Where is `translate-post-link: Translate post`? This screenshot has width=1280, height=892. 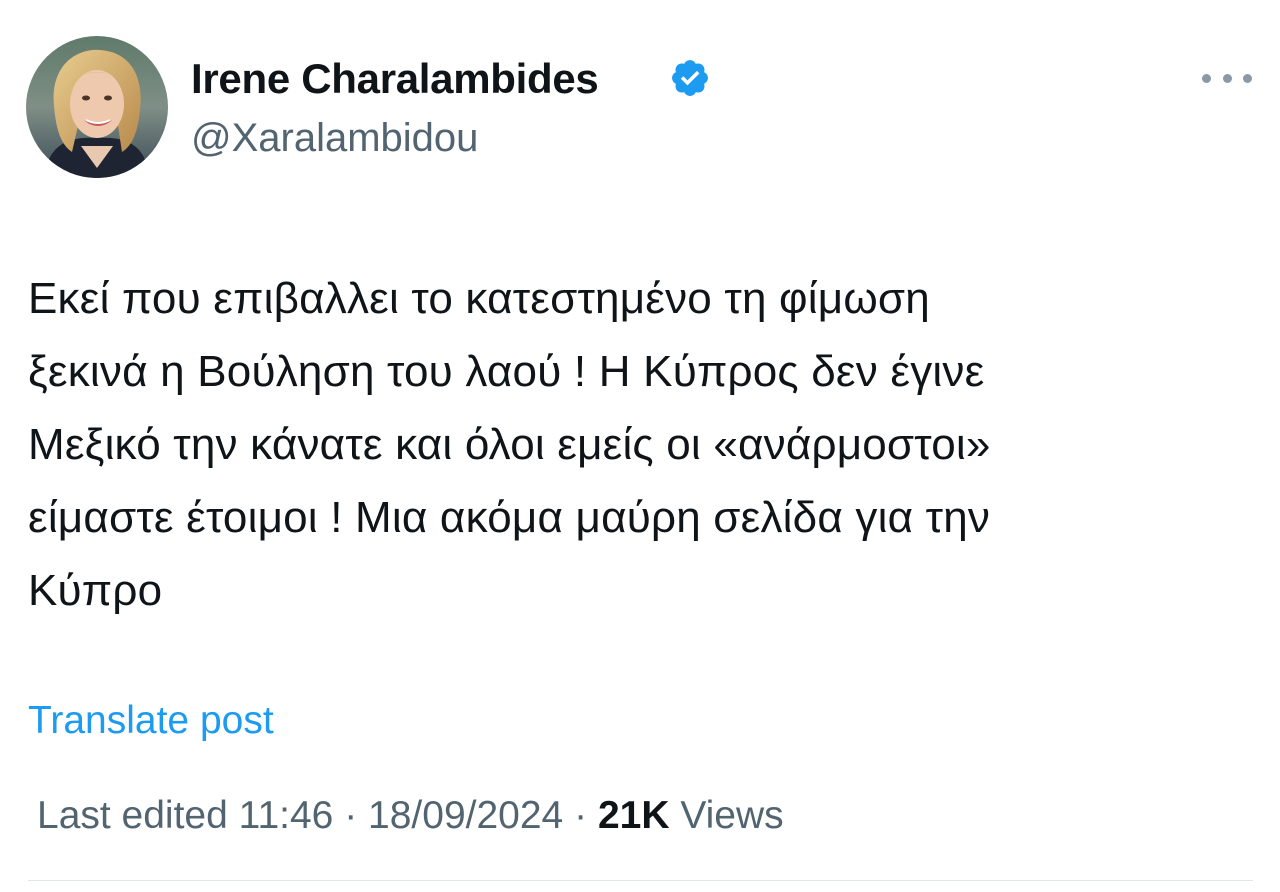 translate-post-link: Translate post is located at coordinates (151, 721).